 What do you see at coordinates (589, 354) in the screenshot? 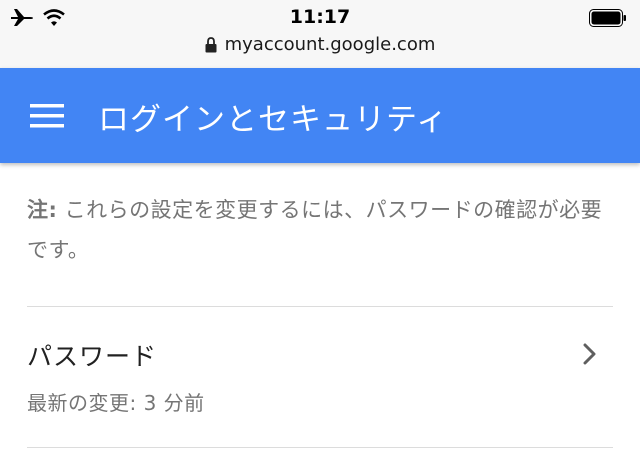
I see `chevron-right-icon` at bounding box center [589, 354].